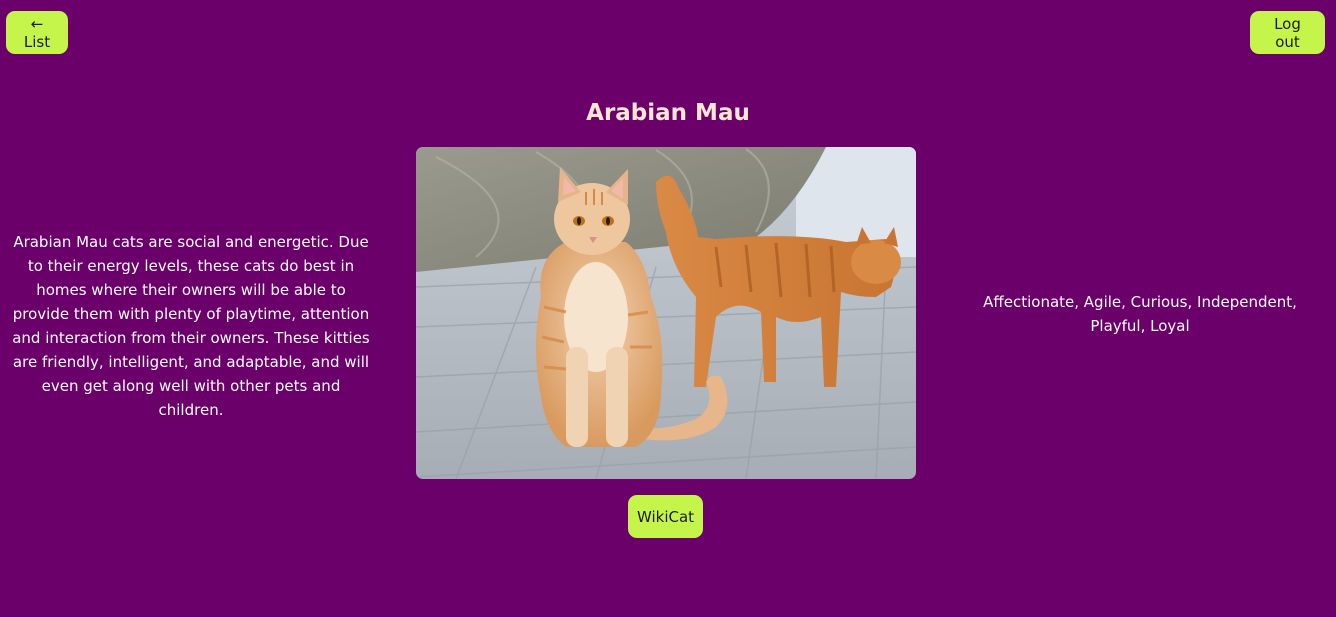  I want to click on breed-title: Arabian Mau, so click(668, 113).